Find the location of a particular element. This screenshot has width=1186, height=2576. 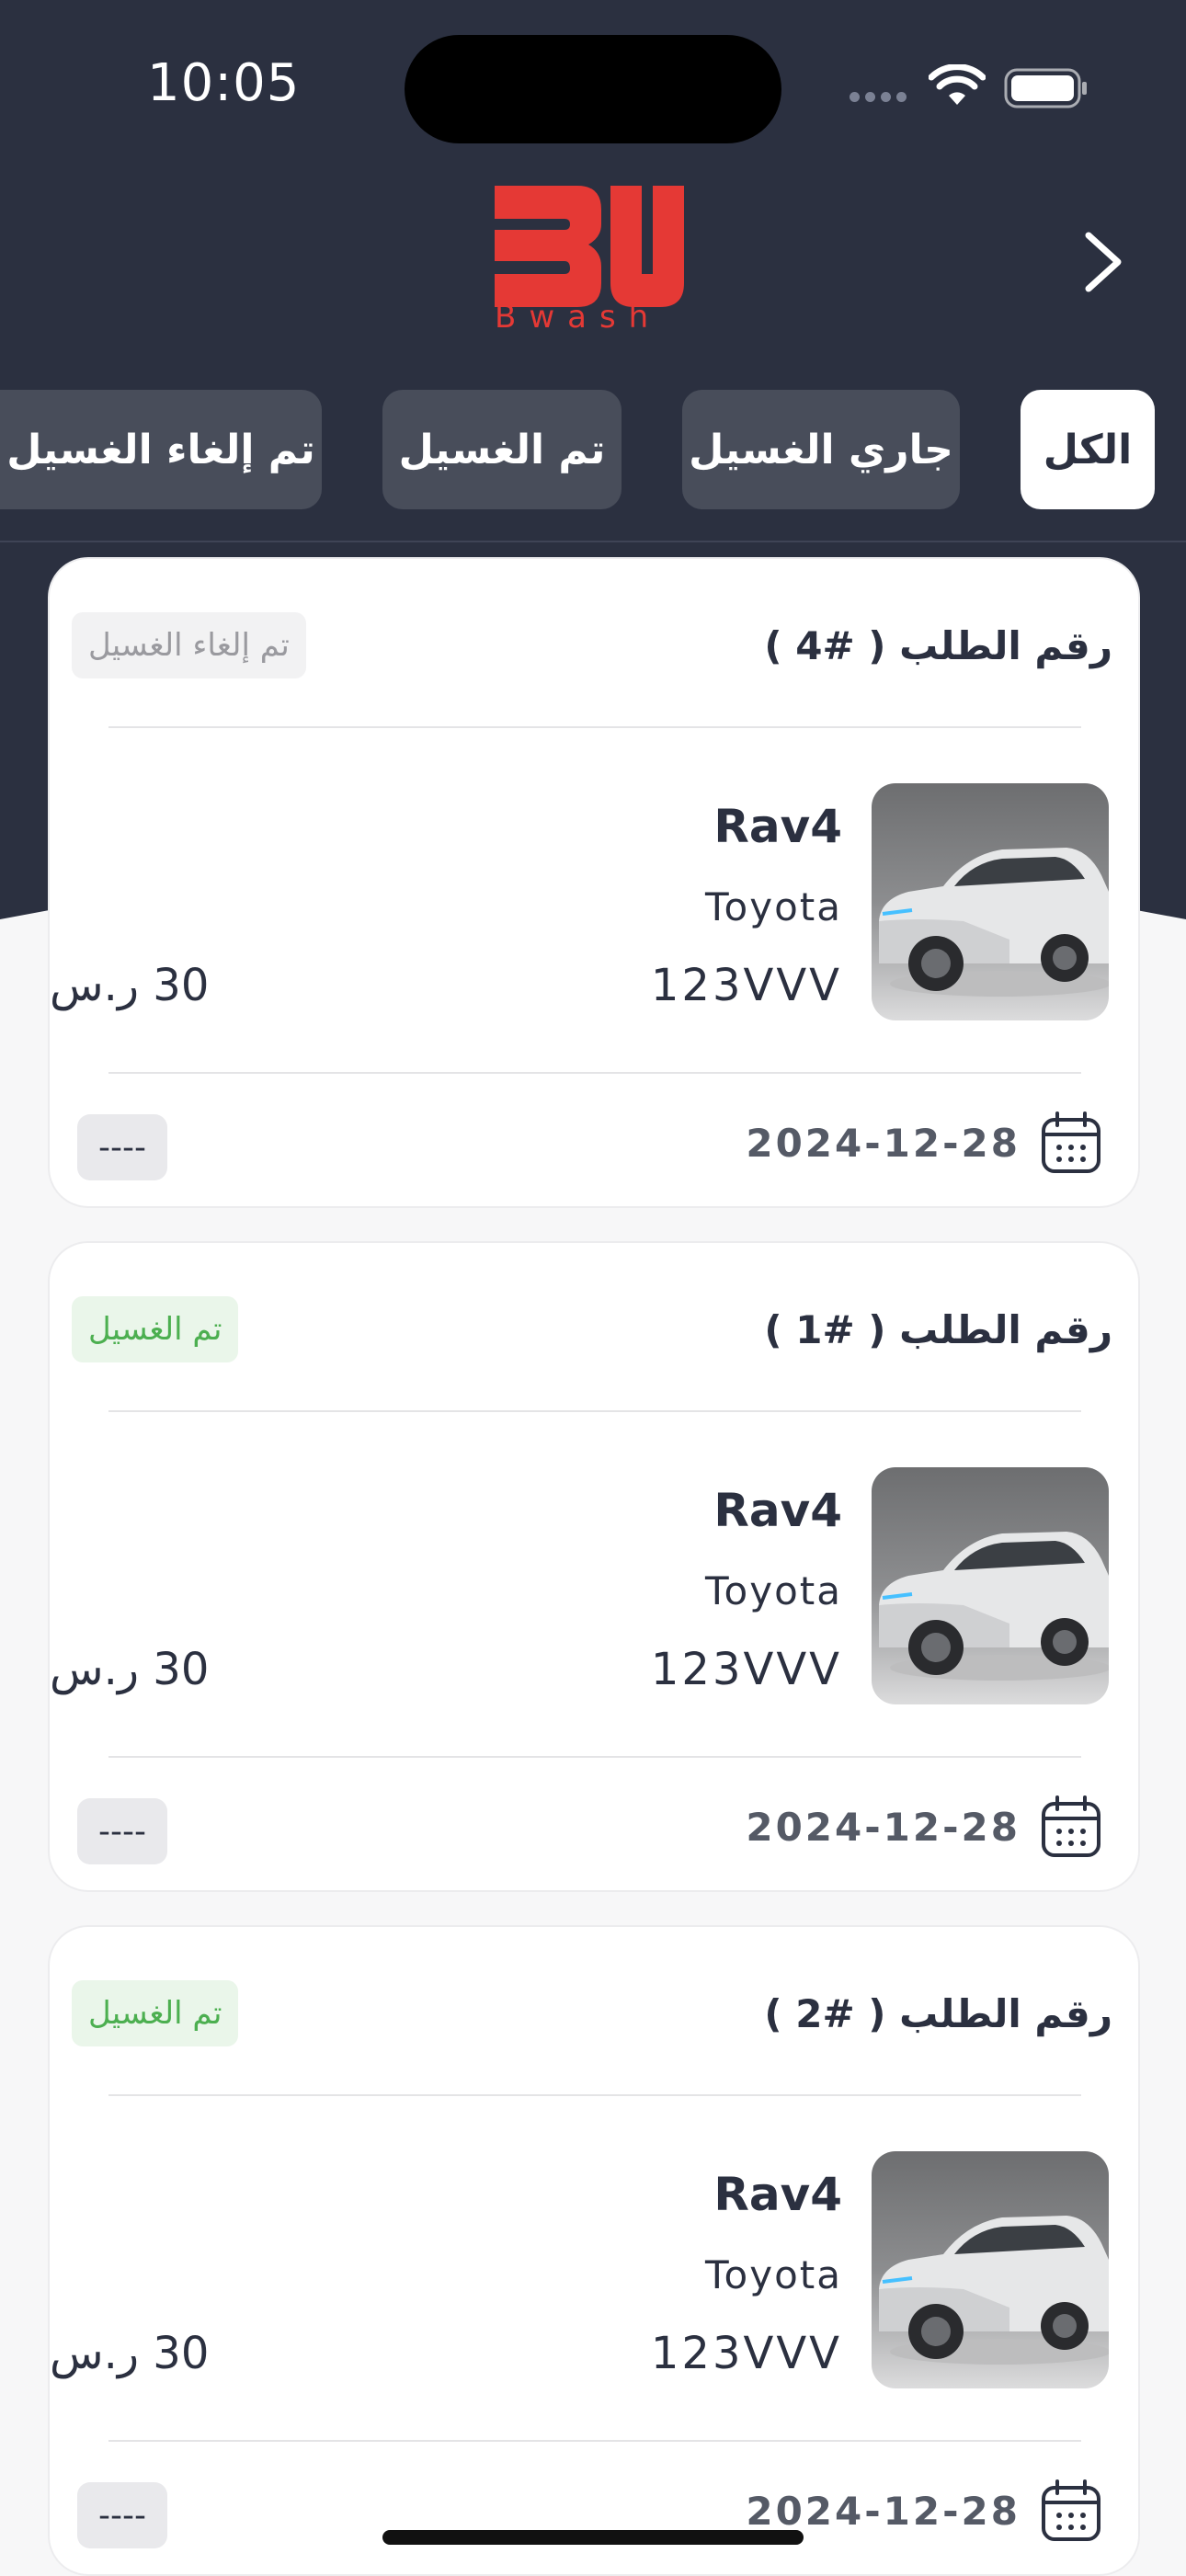

battery-icon is located at coordinates (1045, 88).